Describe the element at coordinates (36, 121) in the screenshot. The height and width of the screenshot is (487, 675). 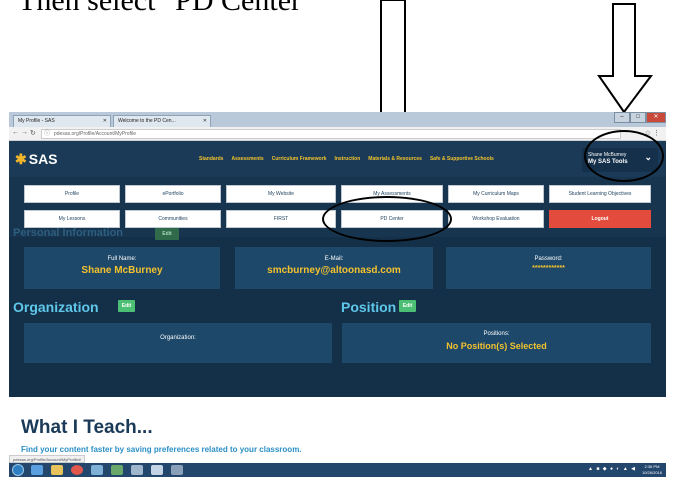
I see `tab-label: My Profile - SAS` at that location.